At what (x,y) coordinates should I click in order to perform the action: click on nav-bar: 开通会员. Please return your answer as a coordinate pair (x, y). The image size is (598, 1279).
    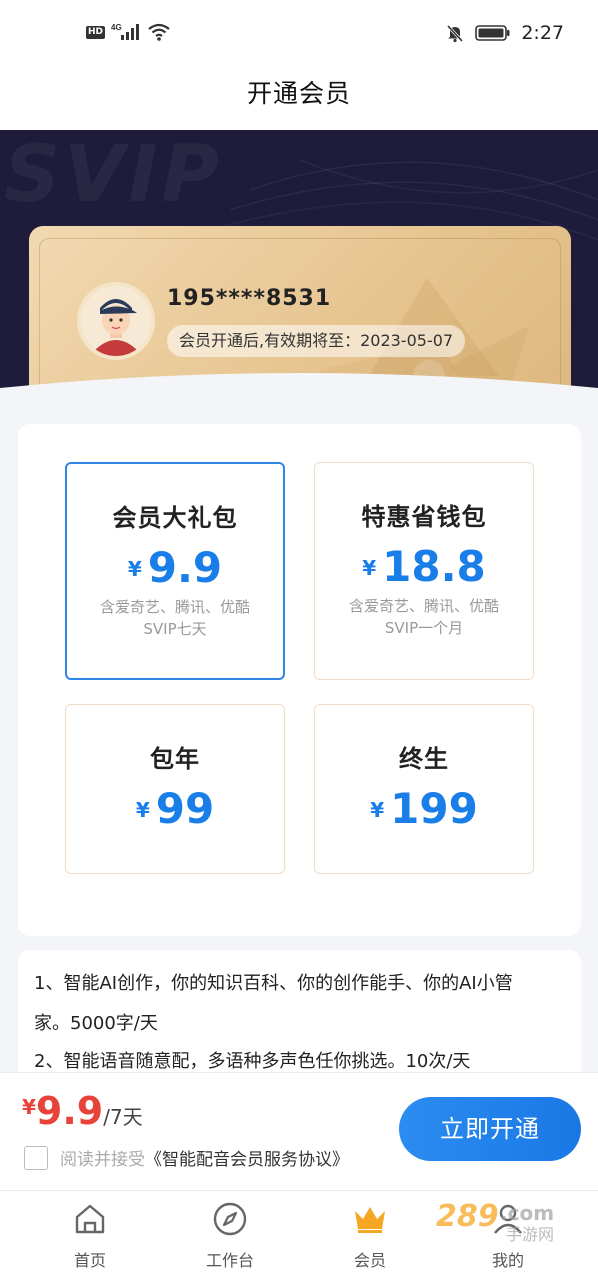
    Looking at the image, I should click on (299, 98).